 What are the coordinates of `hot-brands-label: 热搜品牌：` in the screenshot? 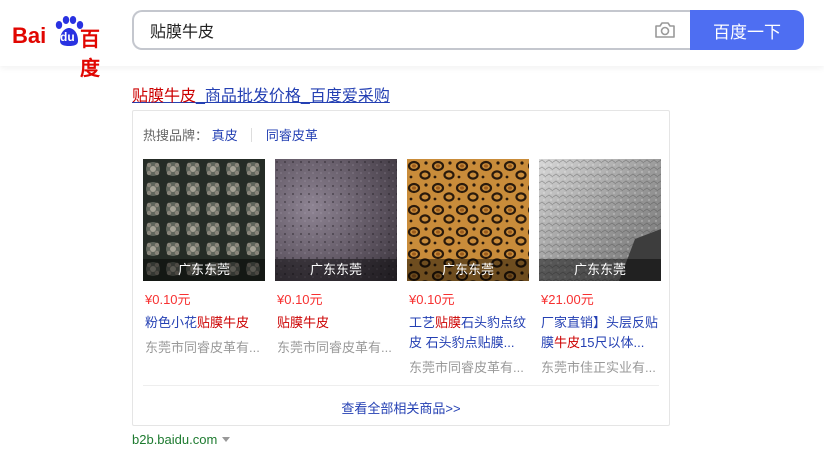 It's located at (176, 135).